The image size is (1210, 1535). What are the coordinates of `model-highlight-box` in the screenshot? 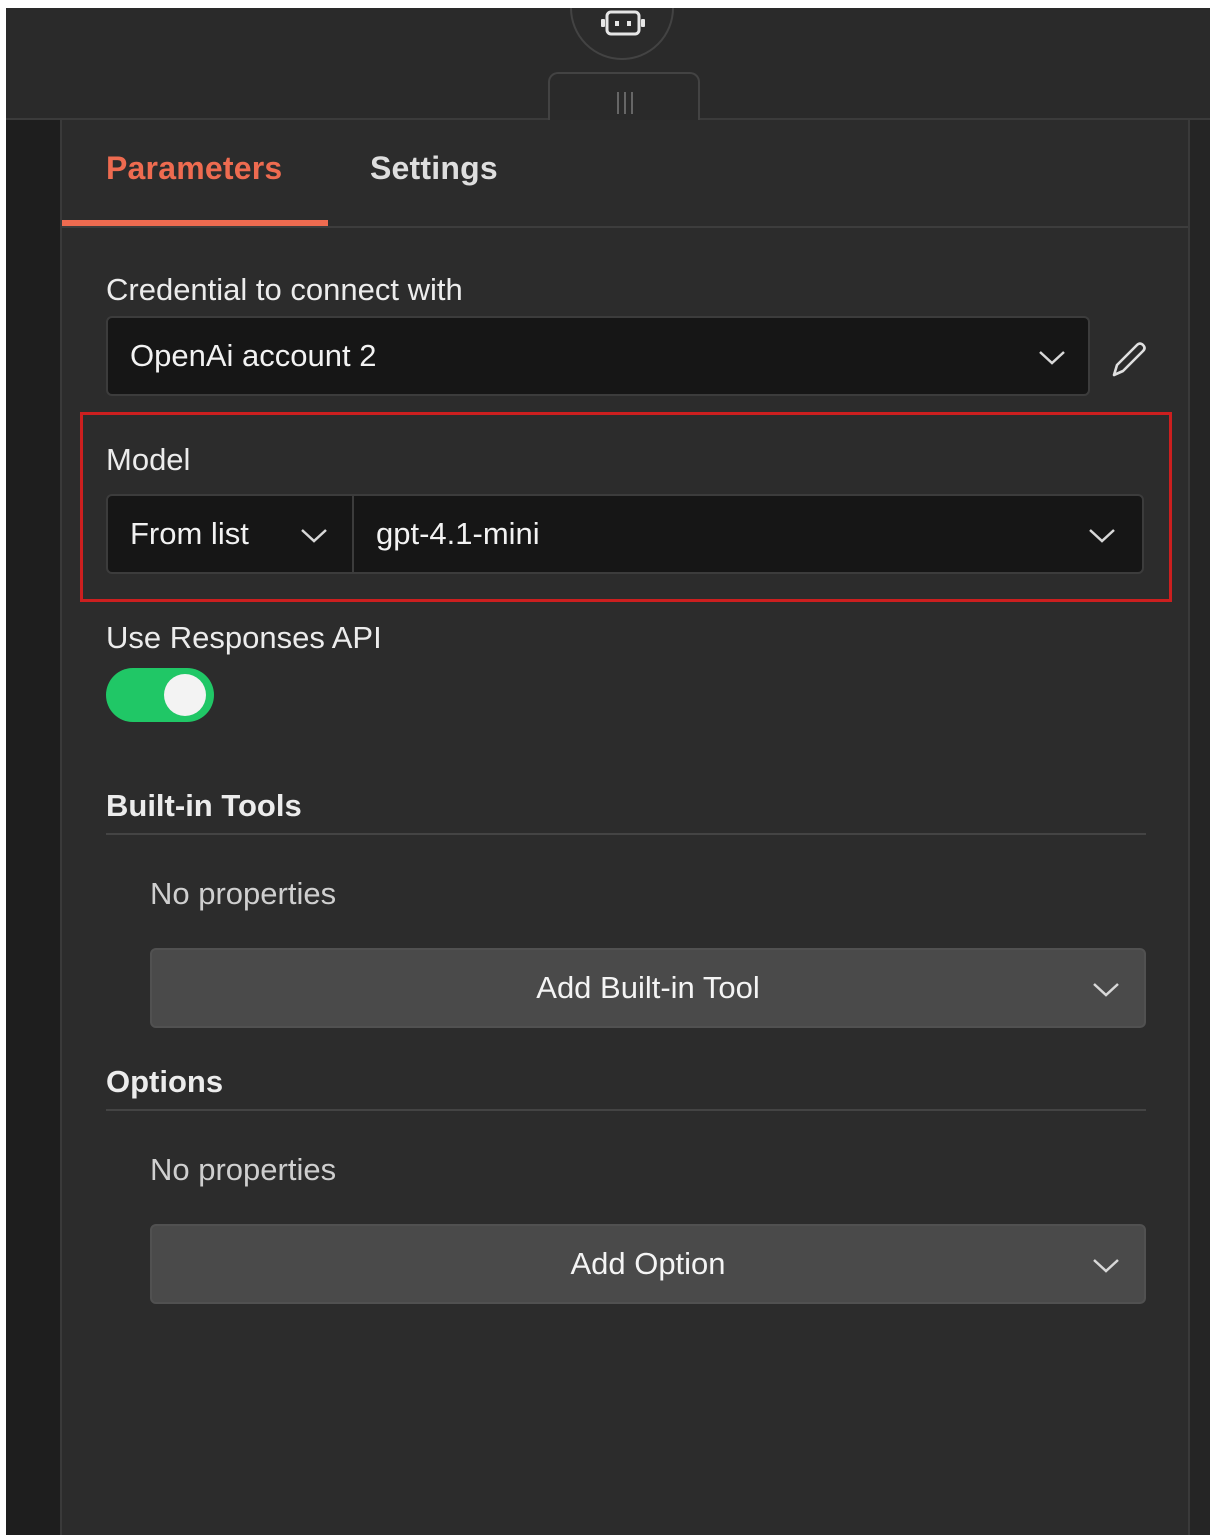 It's located at (626, 507).